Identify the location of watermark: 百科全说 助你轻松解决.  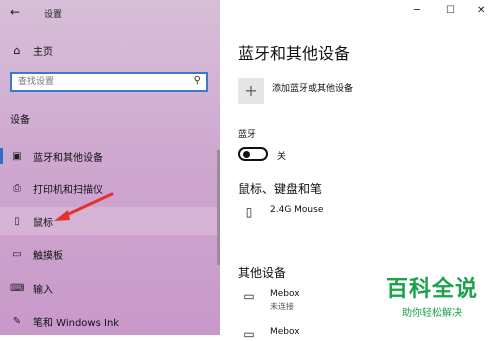
(432, 304).